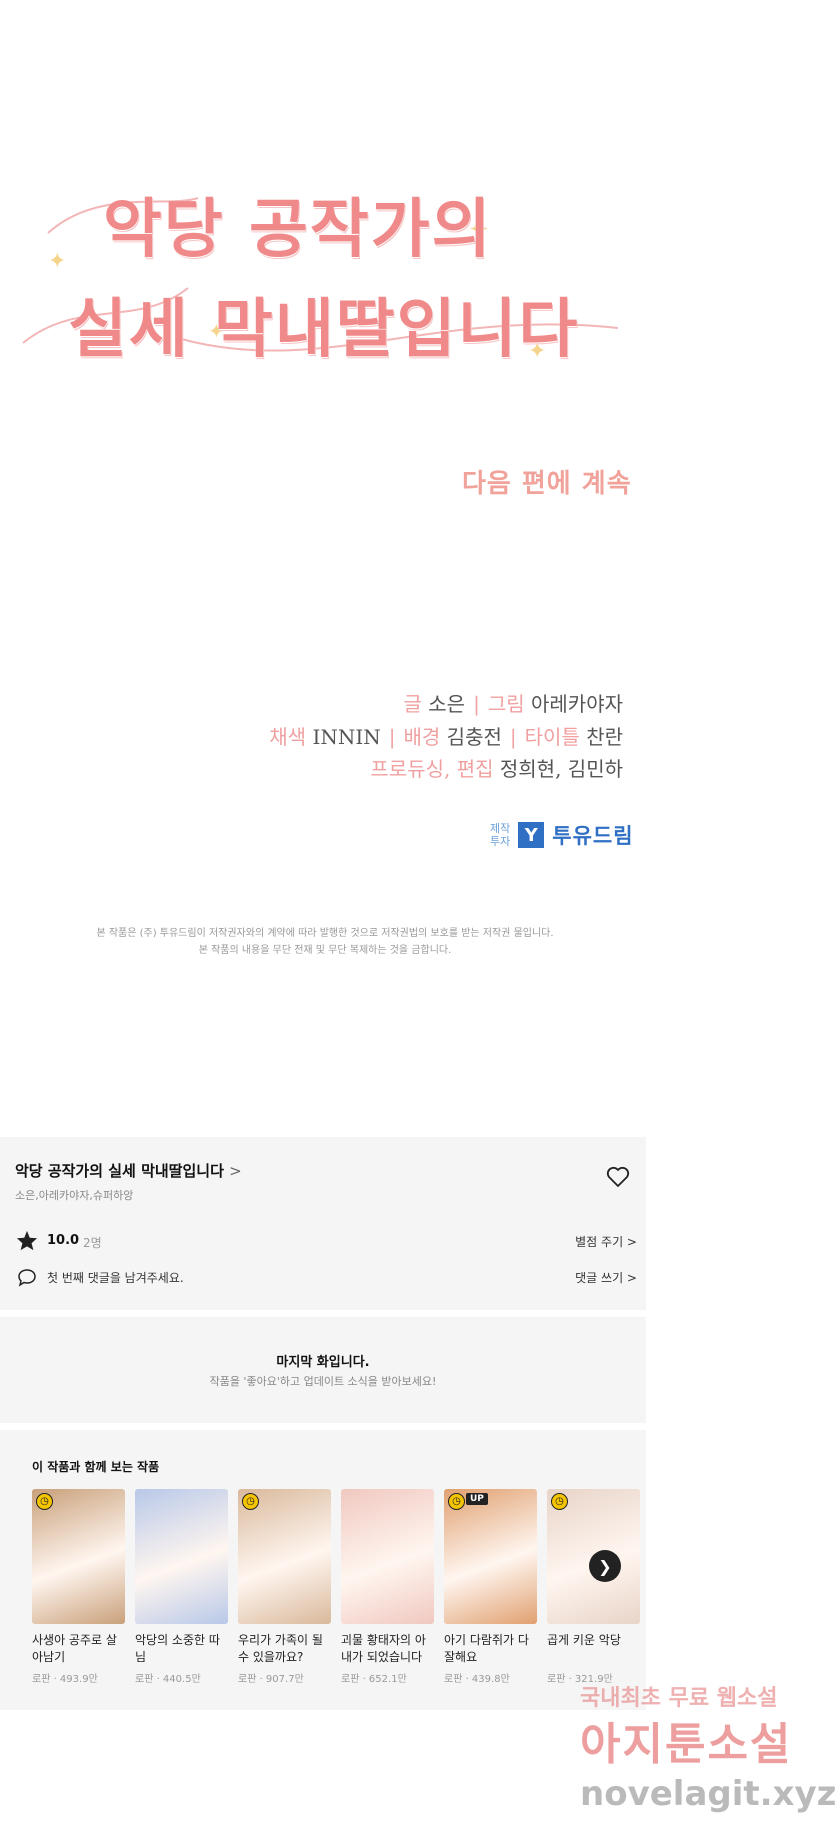  Describe the element at coordinates (383, 1648) in the screenshot. I see `card-title: 괴물 황태자의 아내가 되었습니다` at that location.